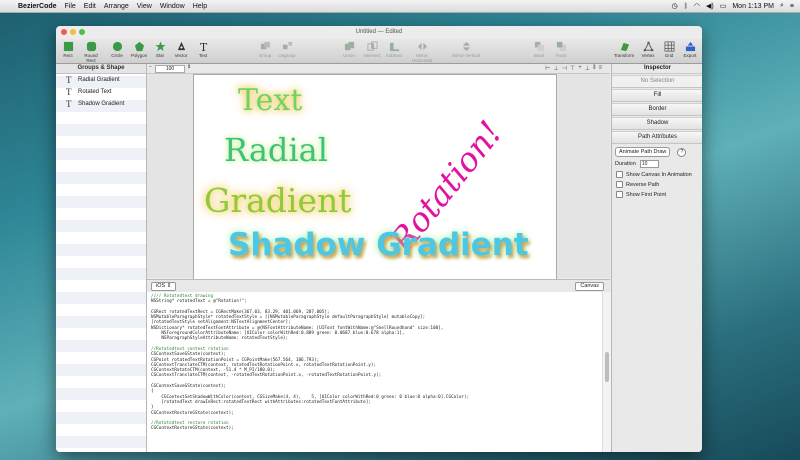  I want to click on svg-text: T, so click(203, 46).